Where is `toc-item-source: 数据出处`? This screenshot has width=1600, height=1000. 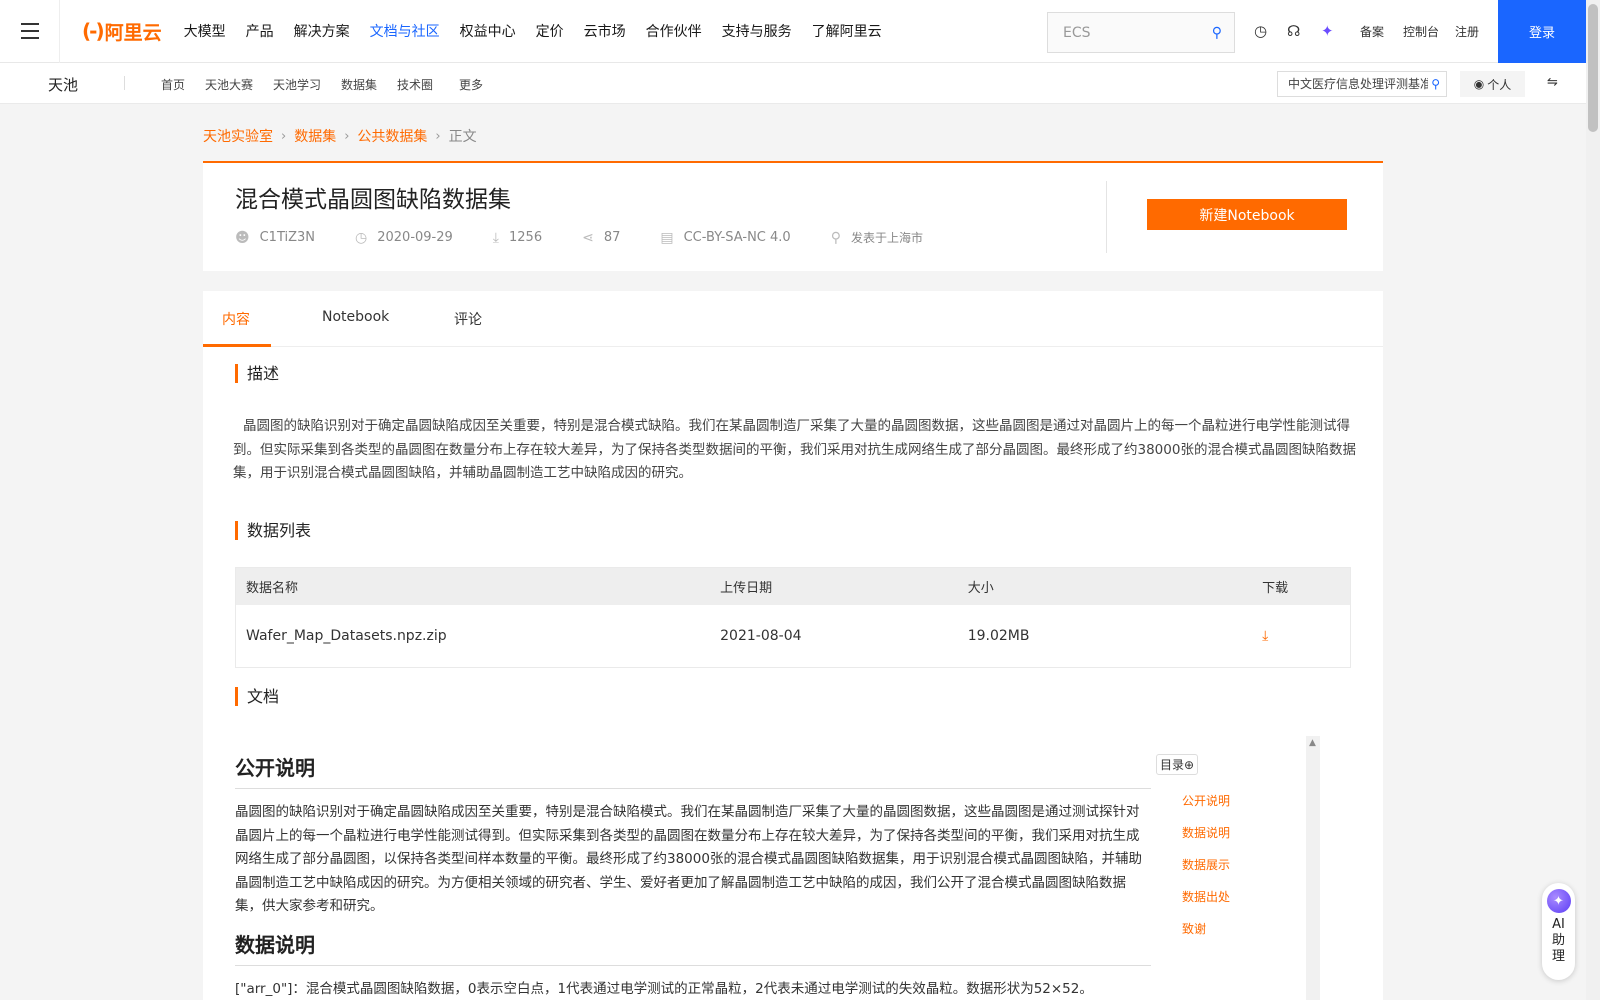
toc-item-source: 数据出处 is located at coordinates (1206, 904).